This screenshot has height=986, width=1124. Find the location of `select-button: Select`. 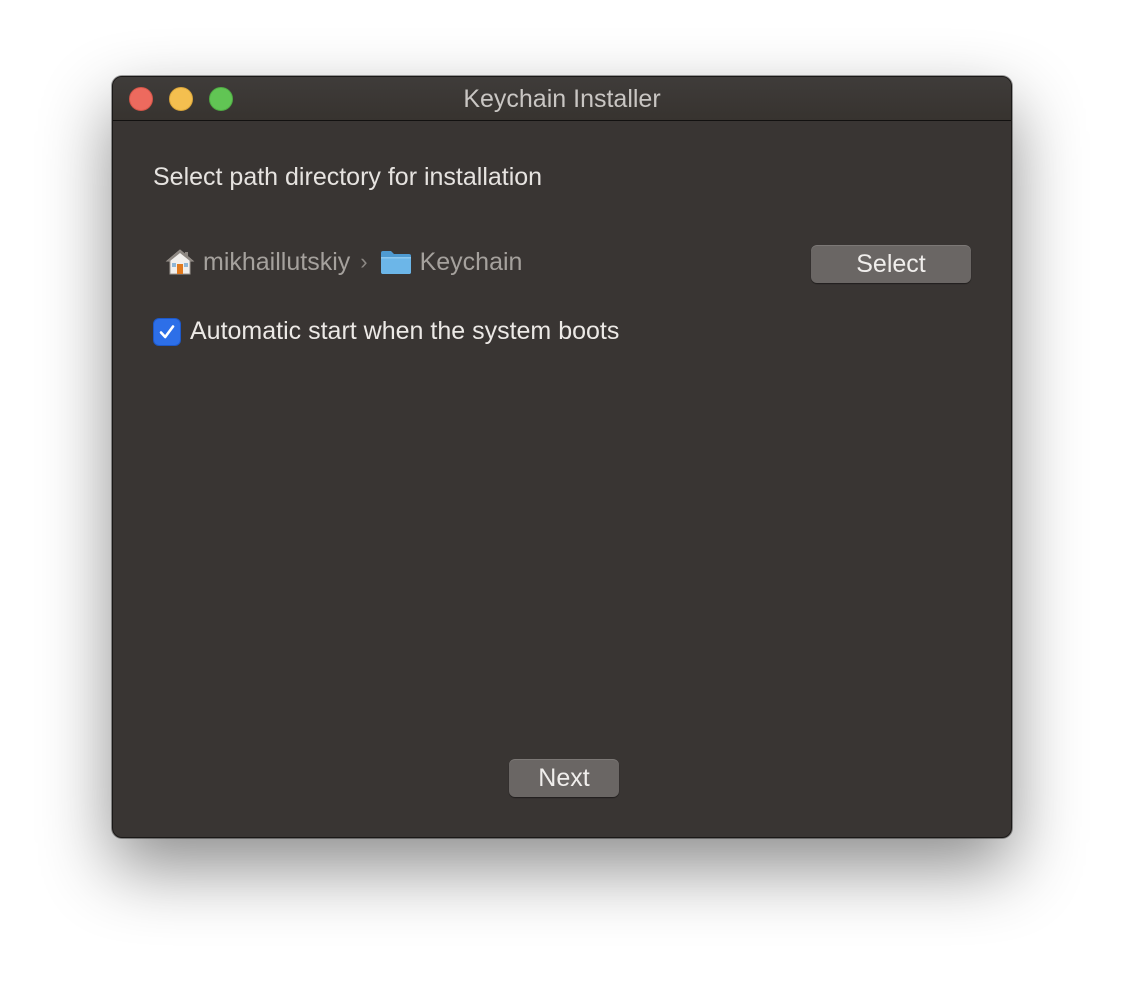

select-button: Select is located at coordinates (891, 264).